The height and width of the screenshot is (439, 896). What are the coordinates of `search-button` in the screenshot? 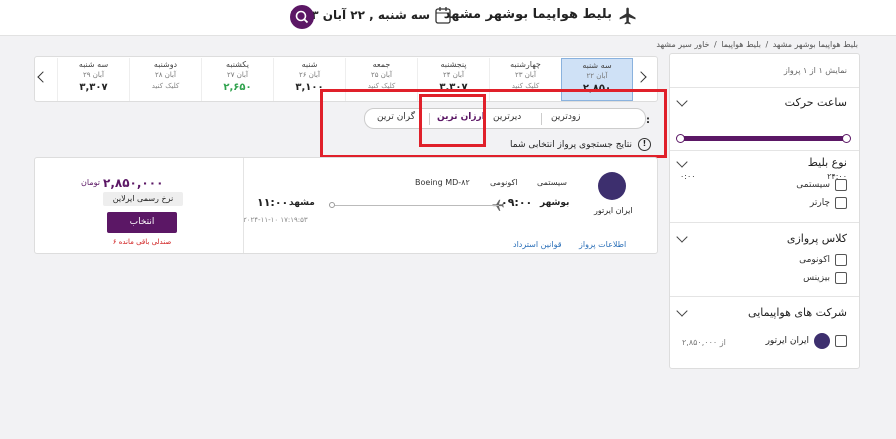 It's located at (302, 17).